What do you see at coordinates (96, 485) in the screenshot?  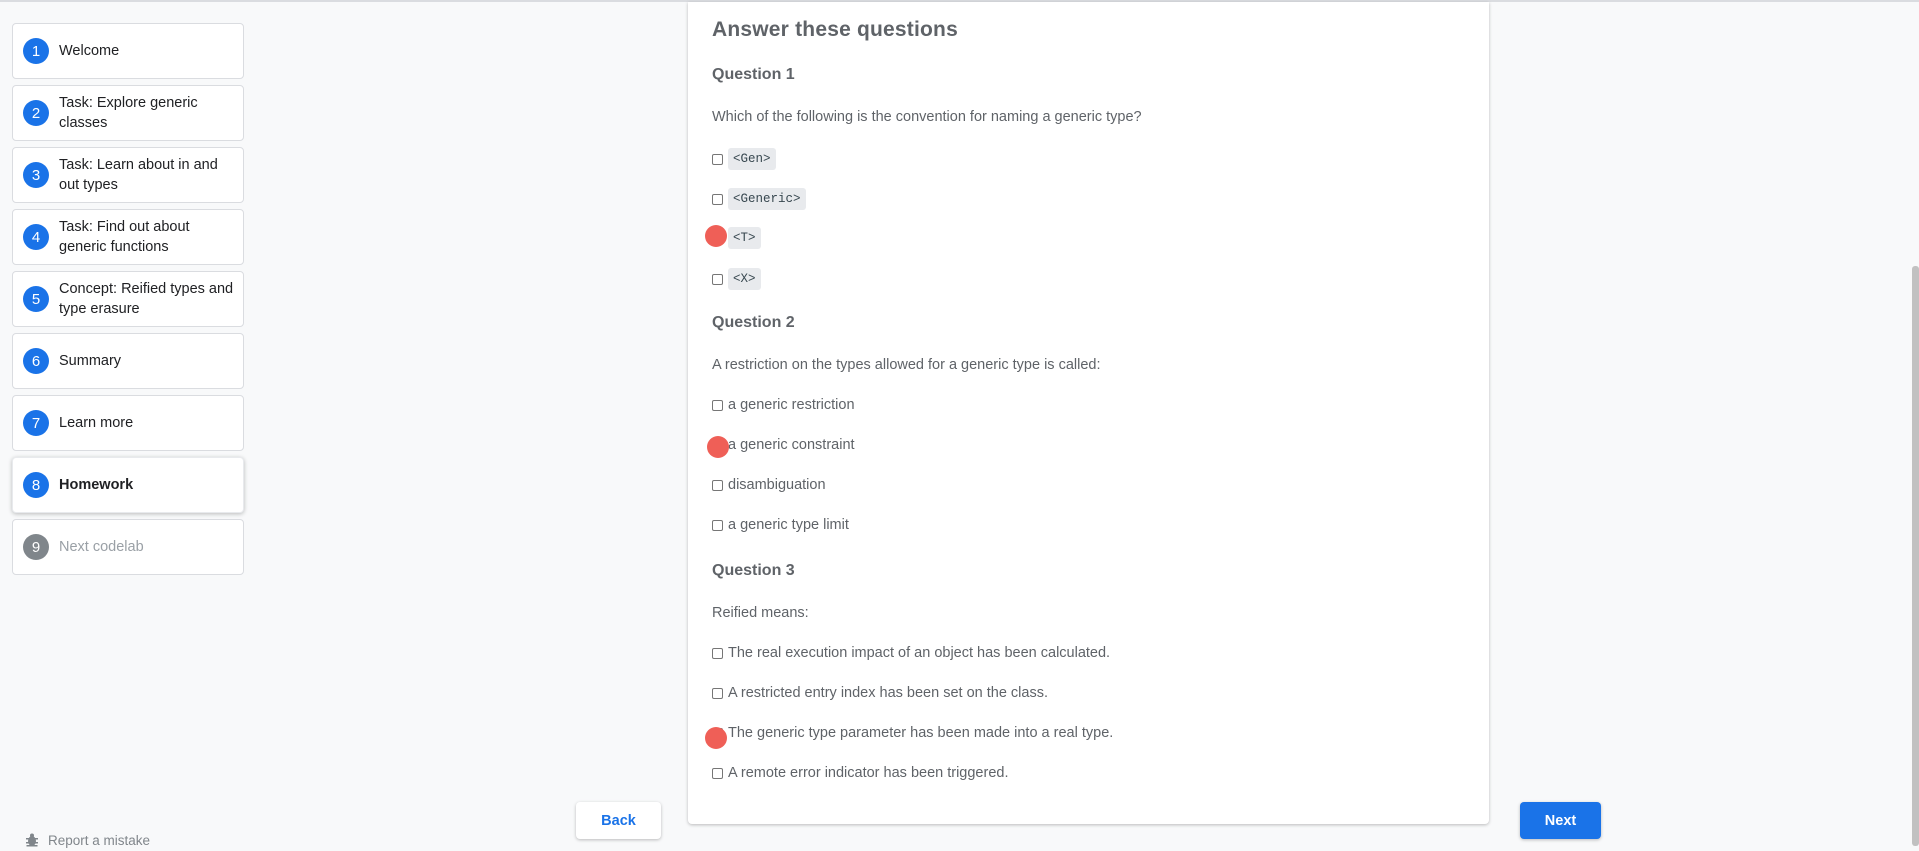 I see `step-label: Homework` at bounding box center [96, 485].